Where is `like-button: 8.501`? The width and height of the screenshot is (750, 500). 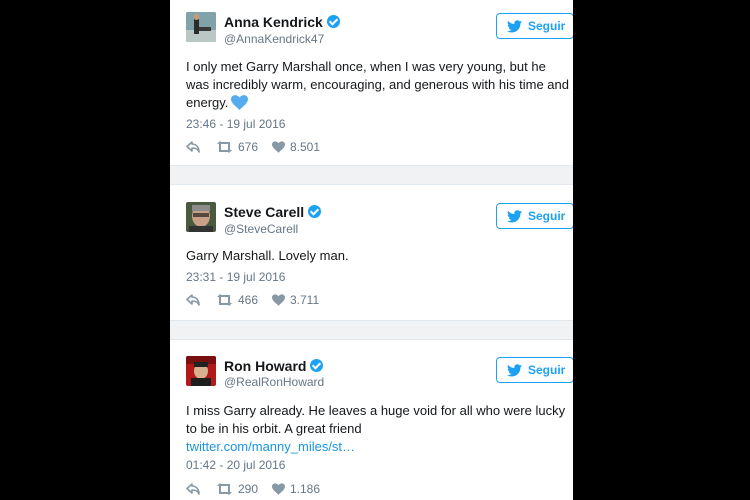 like-button: 8.501 is located at coordinates (296, 147).